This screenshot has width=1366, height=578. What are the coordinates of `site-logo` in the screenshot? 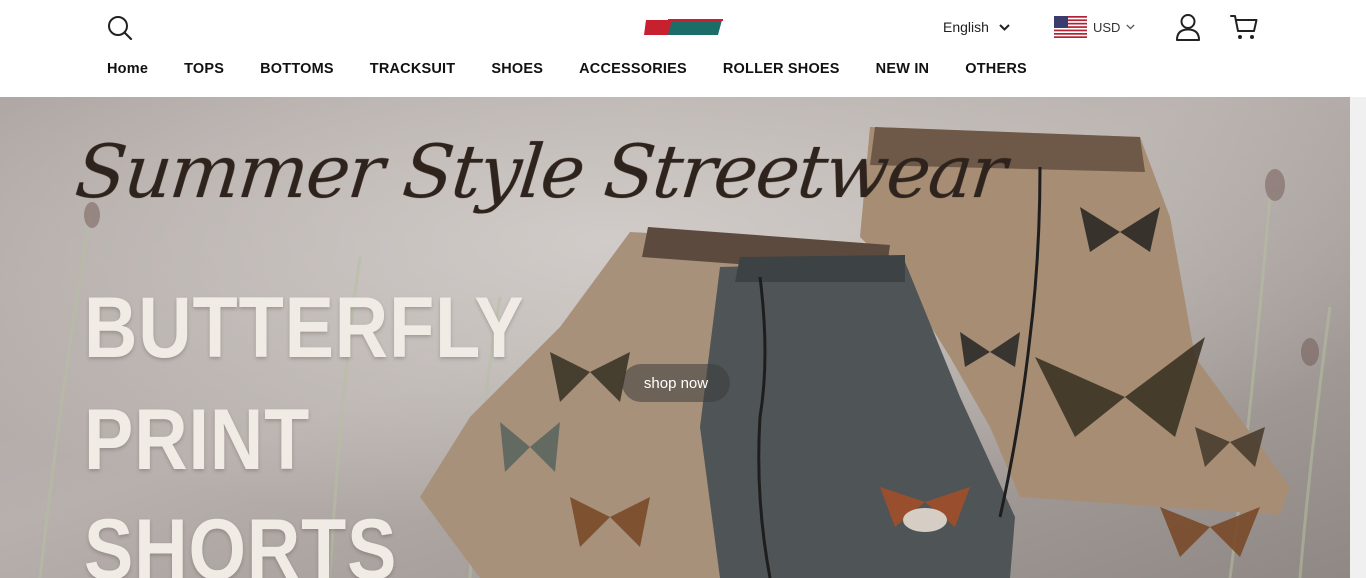 It's located at (684, 27).